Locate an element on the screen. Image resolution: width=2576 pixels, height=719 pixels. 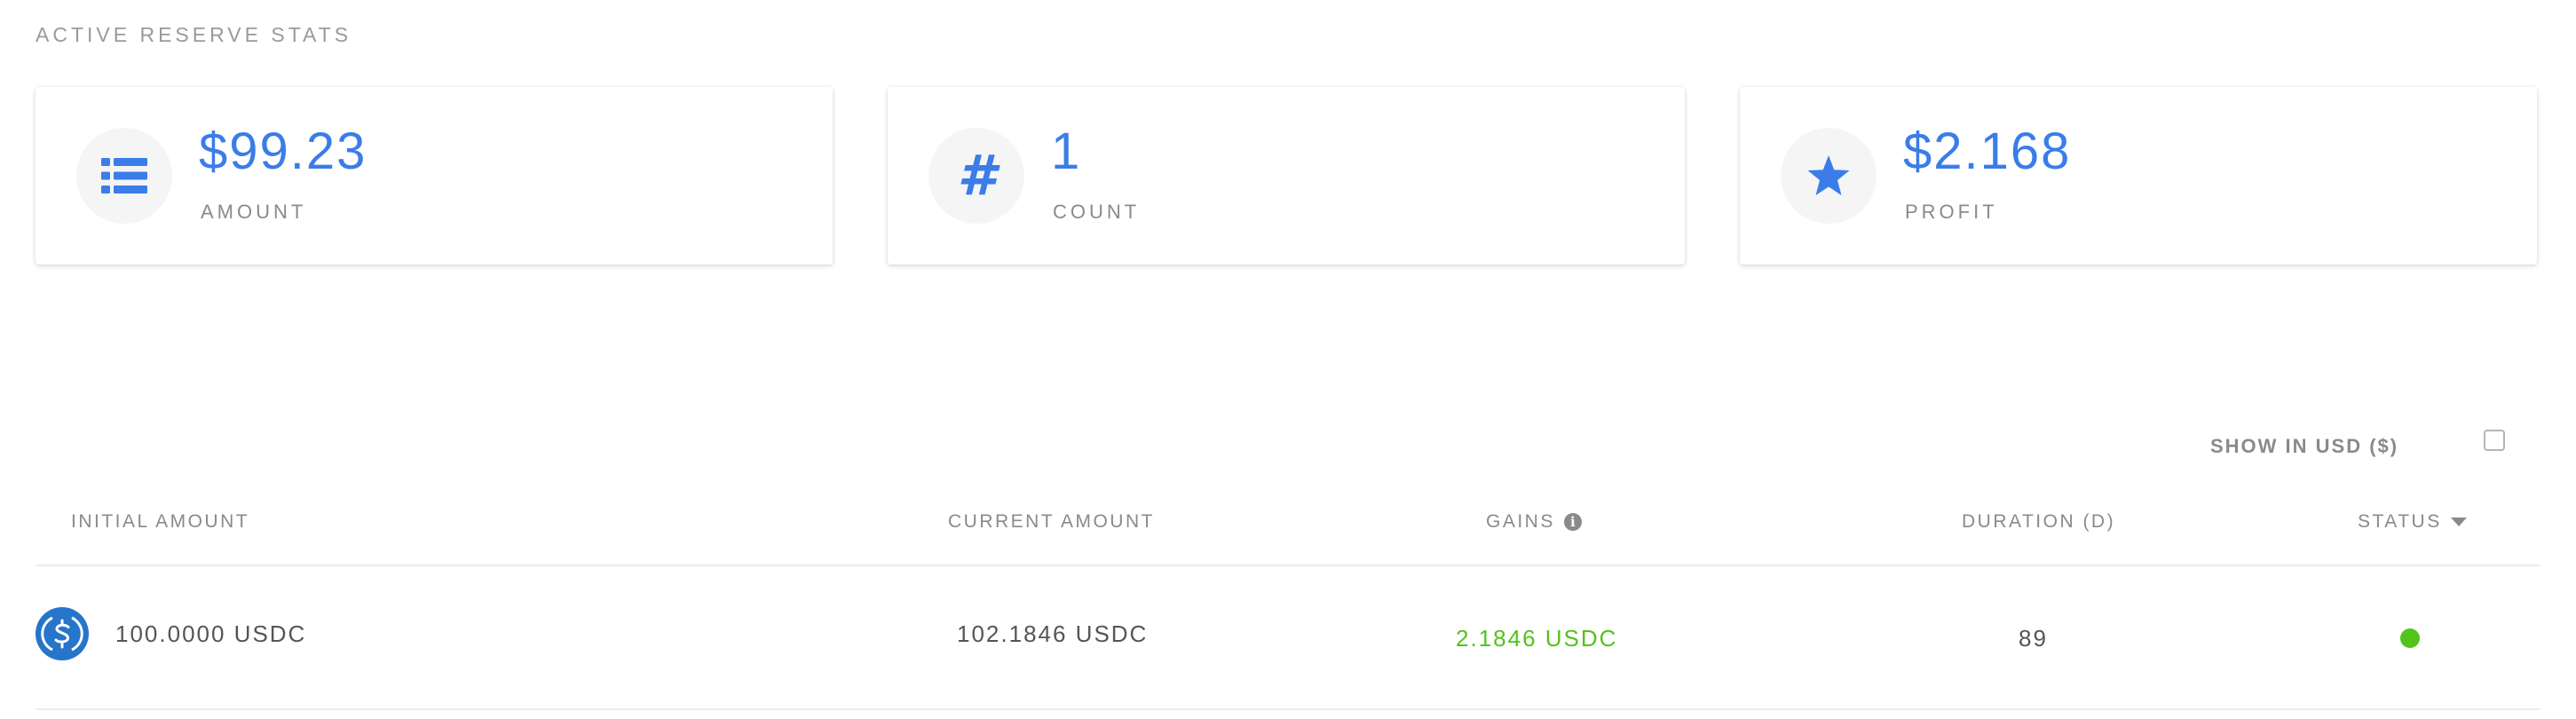
count-icon-badge: # is located at coordinates (976, 176).